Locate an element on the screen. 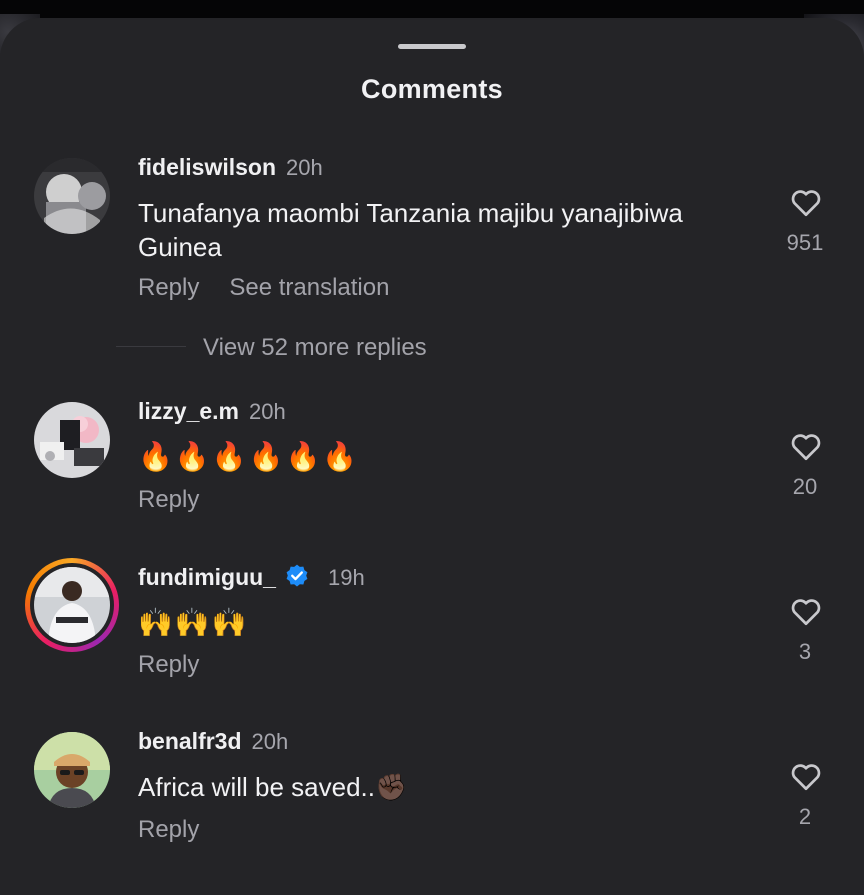 This screenshot has width=864, height=895. drag-handle is located at coordinates (432, 46).